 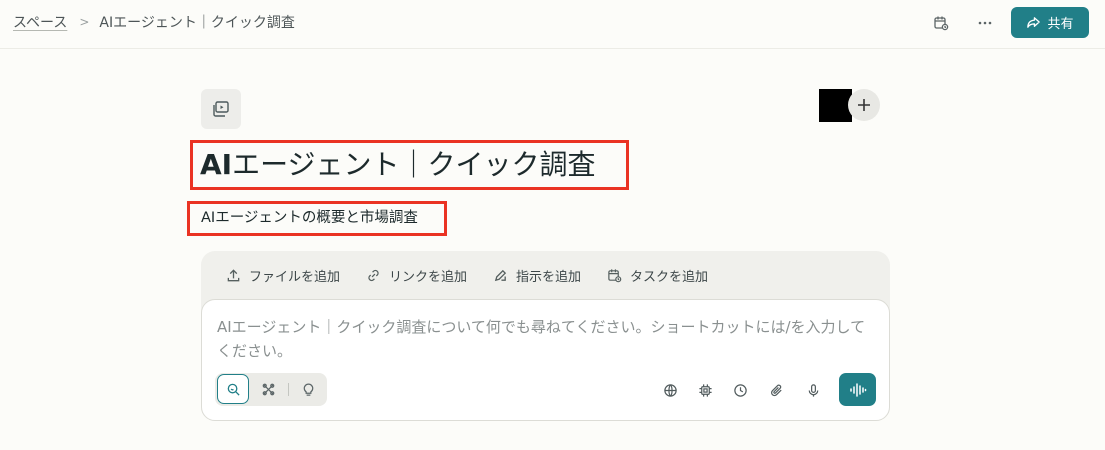 I want to click on mode-selector, so click(x=271, y=389).